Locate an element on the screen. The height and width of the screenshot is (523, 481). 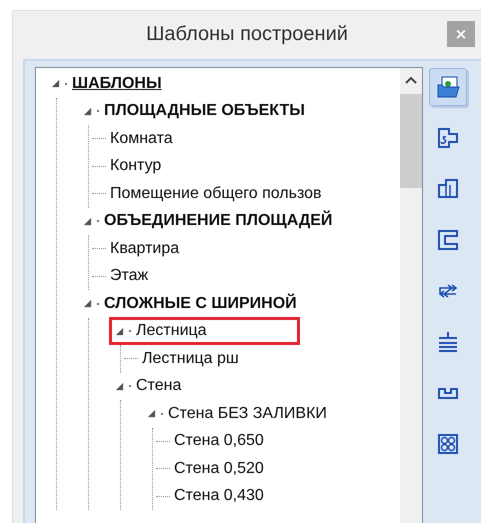
tree-node-label: Стена БЕЗ ЗАЛИВКИ is located at coordinates (247, 413).